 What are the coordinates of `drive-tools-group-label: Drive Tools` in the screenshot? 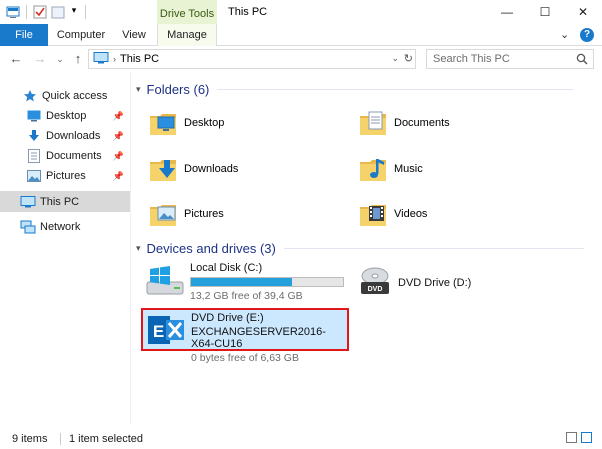 It's located at (187, 12).